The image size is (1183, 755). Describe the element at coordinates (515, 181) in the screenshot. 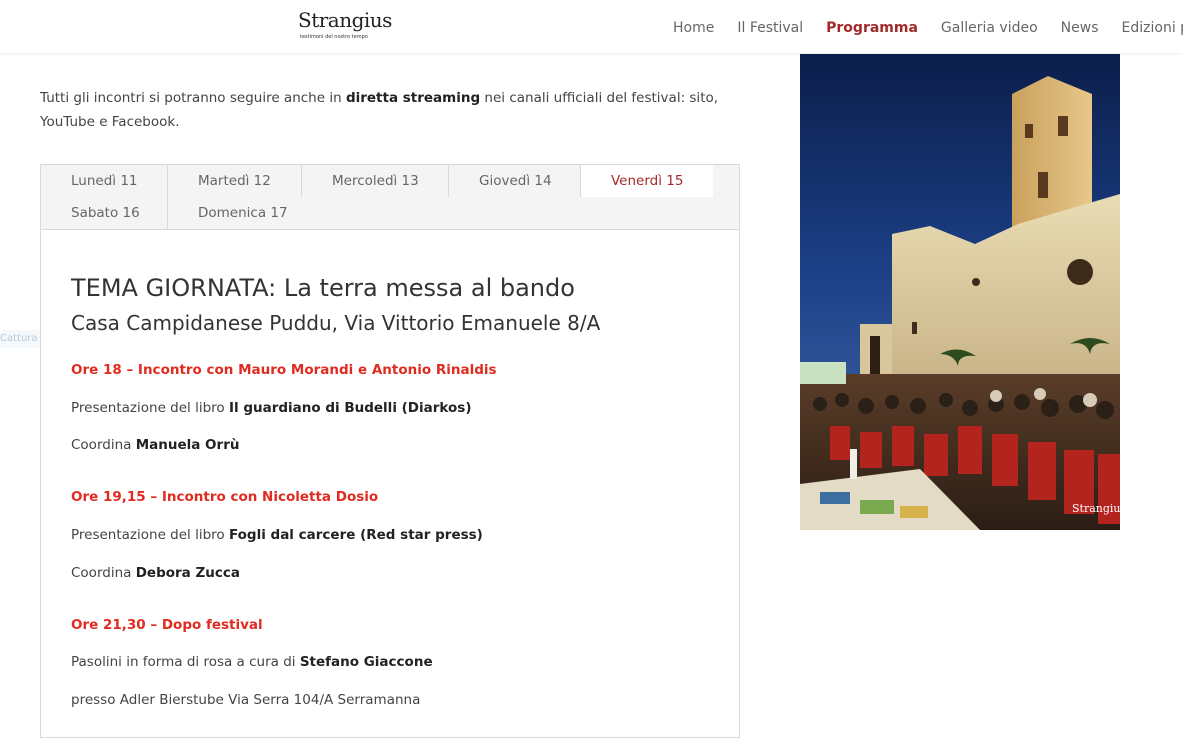

I see `tab-giovedi-14: Giovedì 14` at that location.